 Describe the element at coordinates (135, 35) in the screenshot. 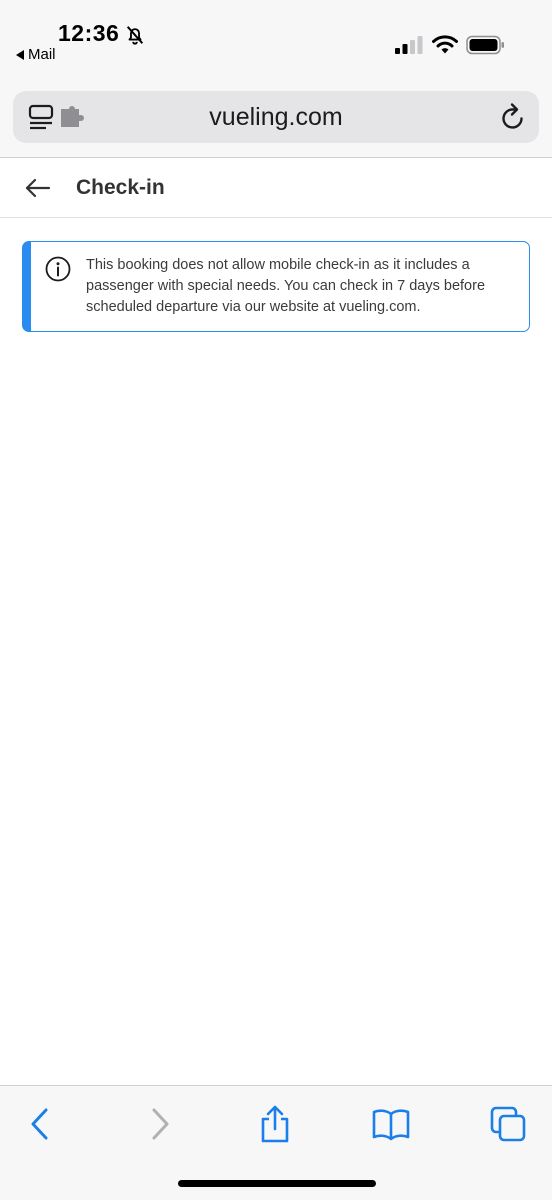

I see `bell-slash-icon` at that location.